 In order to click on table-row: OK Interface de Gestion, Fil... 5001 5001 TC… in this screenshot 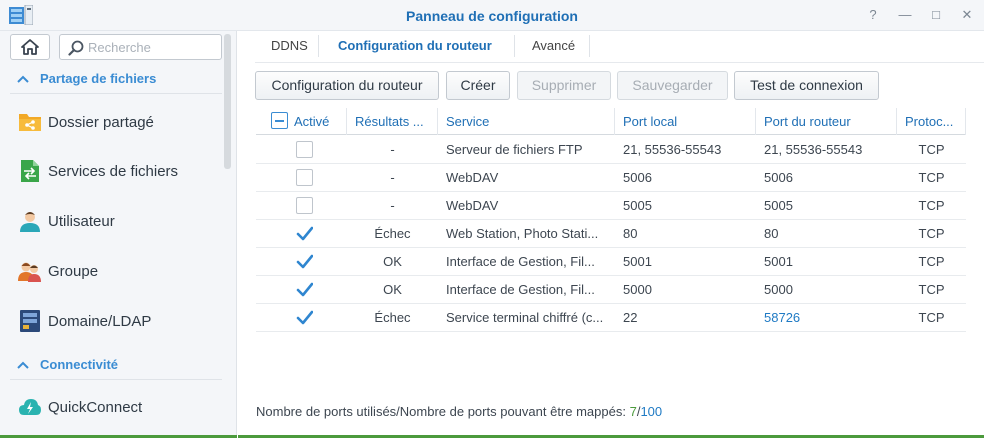, I will do `click(611, 262)`.